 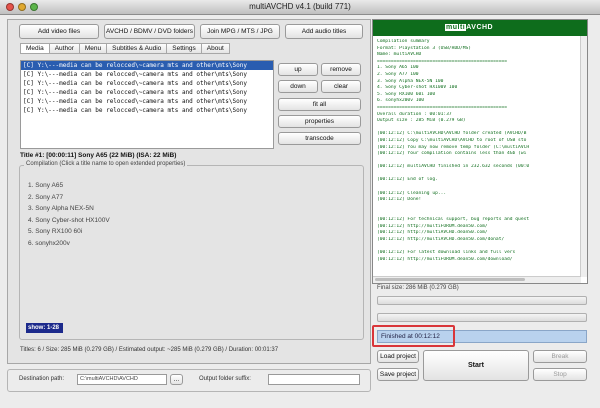 What do you see at coordinates (560, 374) in the screenshot?
I see `stop-button: Stop` at bounding box center [560, 374].